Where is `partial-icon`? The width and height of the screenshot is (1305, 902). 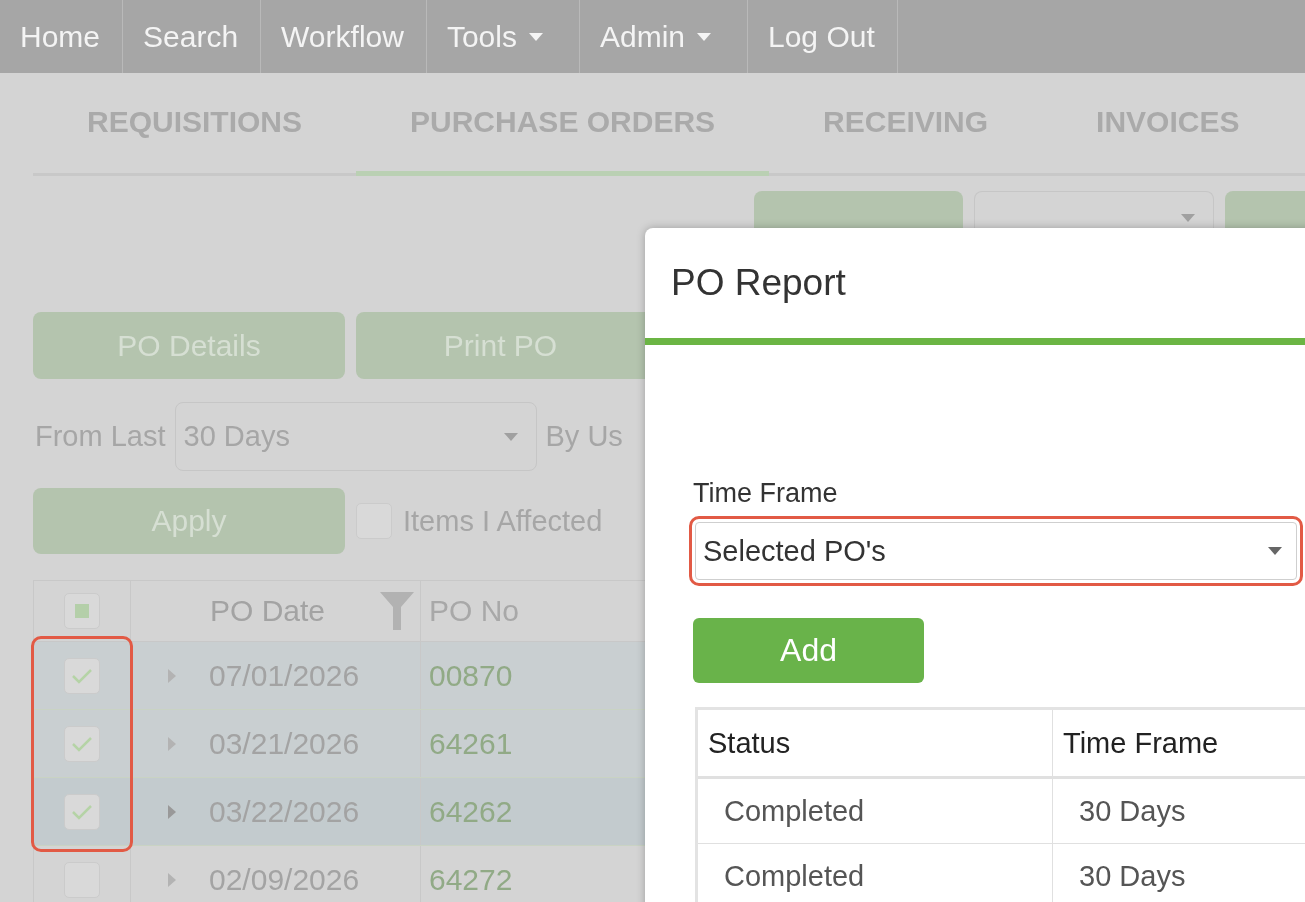 partial-icon is located at coordinates (82, 611).